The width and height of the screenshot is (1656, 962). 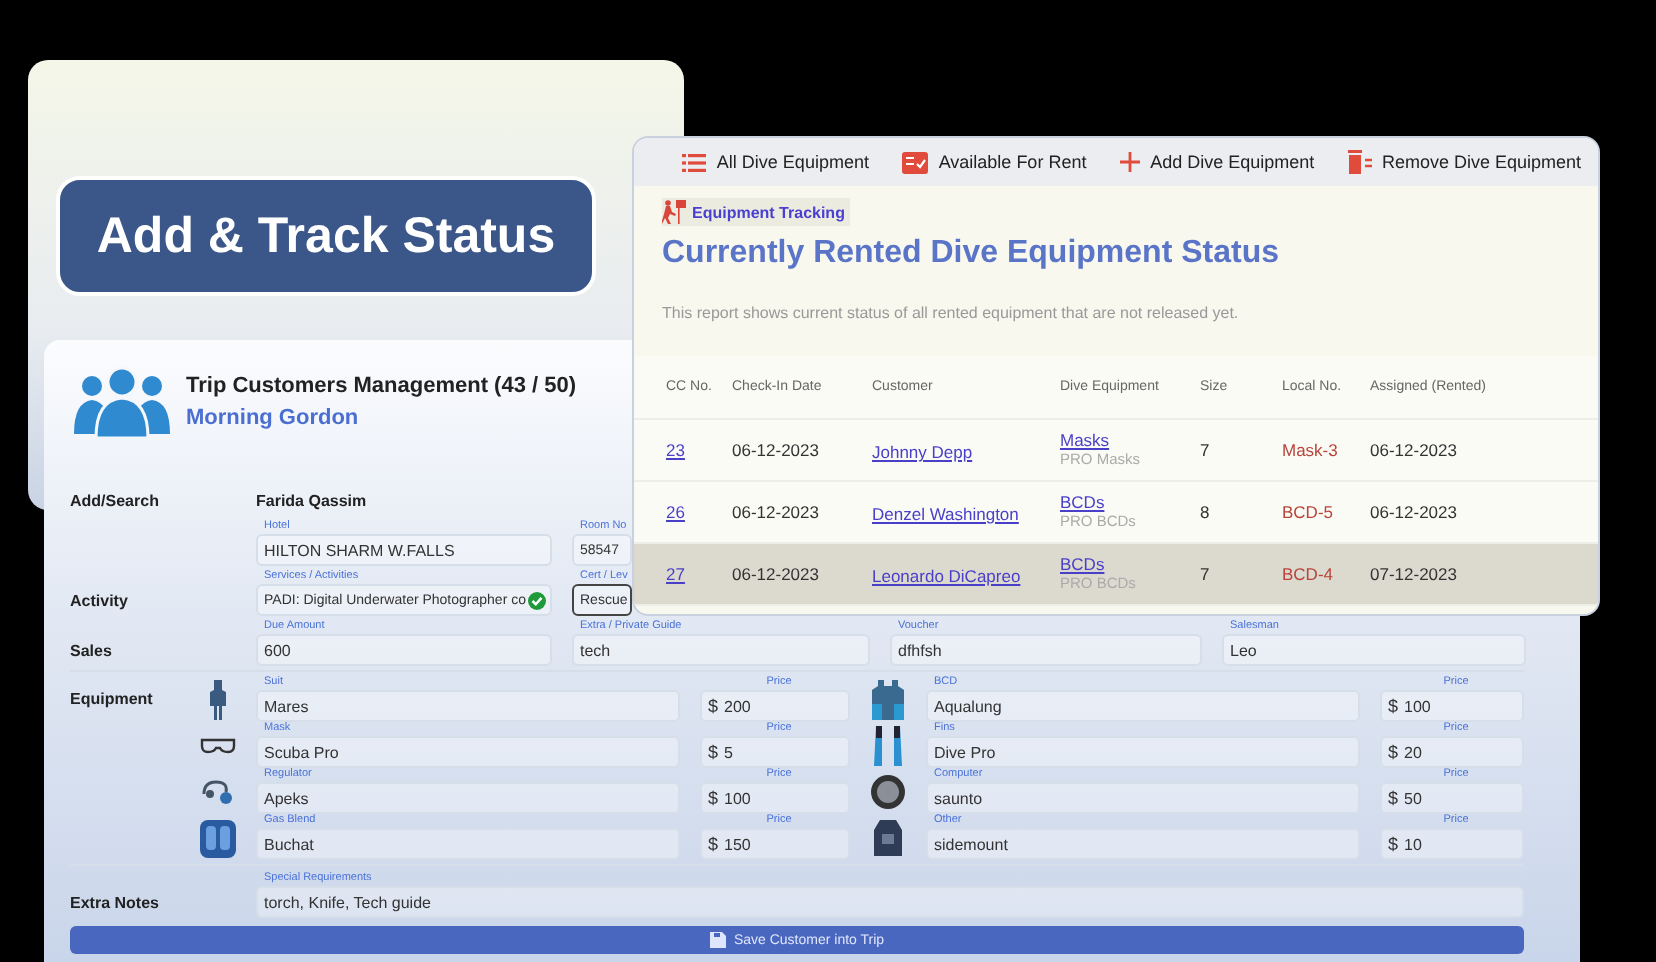 What do you see at coordinates (1452, 752) in the screenshot?
I see `input-field: $ 20` at bounding box center [1452, 752].